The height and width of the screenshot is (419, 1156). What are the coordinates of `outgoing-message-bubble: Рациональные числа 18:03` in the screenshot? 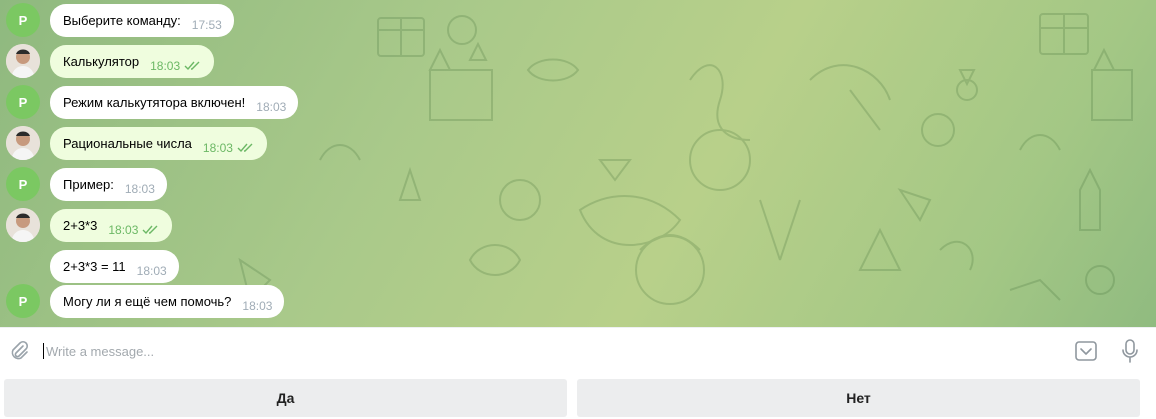 It's located at (158, 143).